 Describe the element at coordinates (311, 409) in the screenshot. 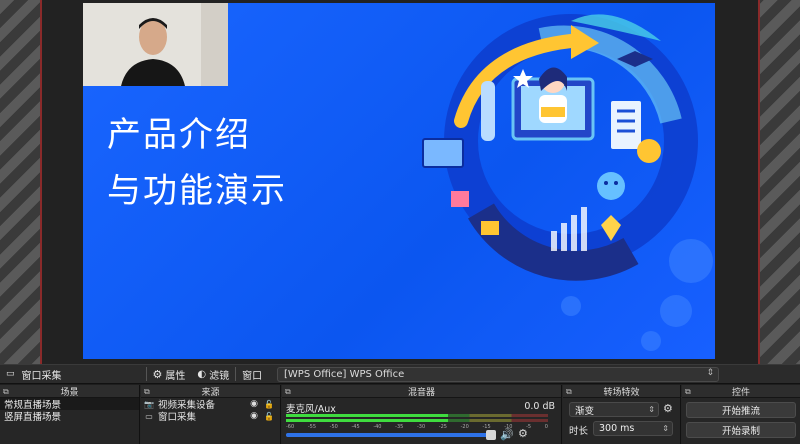

I see `mixer-track-name: 麦克风/Aux` at that location.